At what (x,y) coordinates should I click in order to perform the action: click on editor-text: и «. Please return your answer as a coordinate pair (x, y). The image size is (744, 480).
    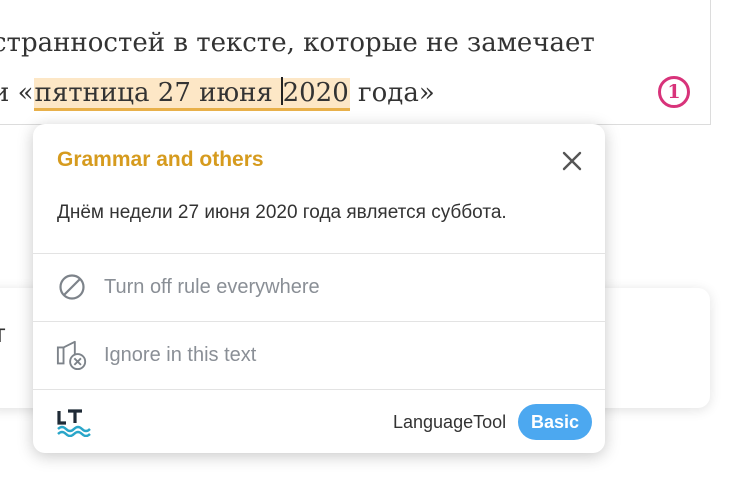
    Looking at the image, I should click on (17, 93).